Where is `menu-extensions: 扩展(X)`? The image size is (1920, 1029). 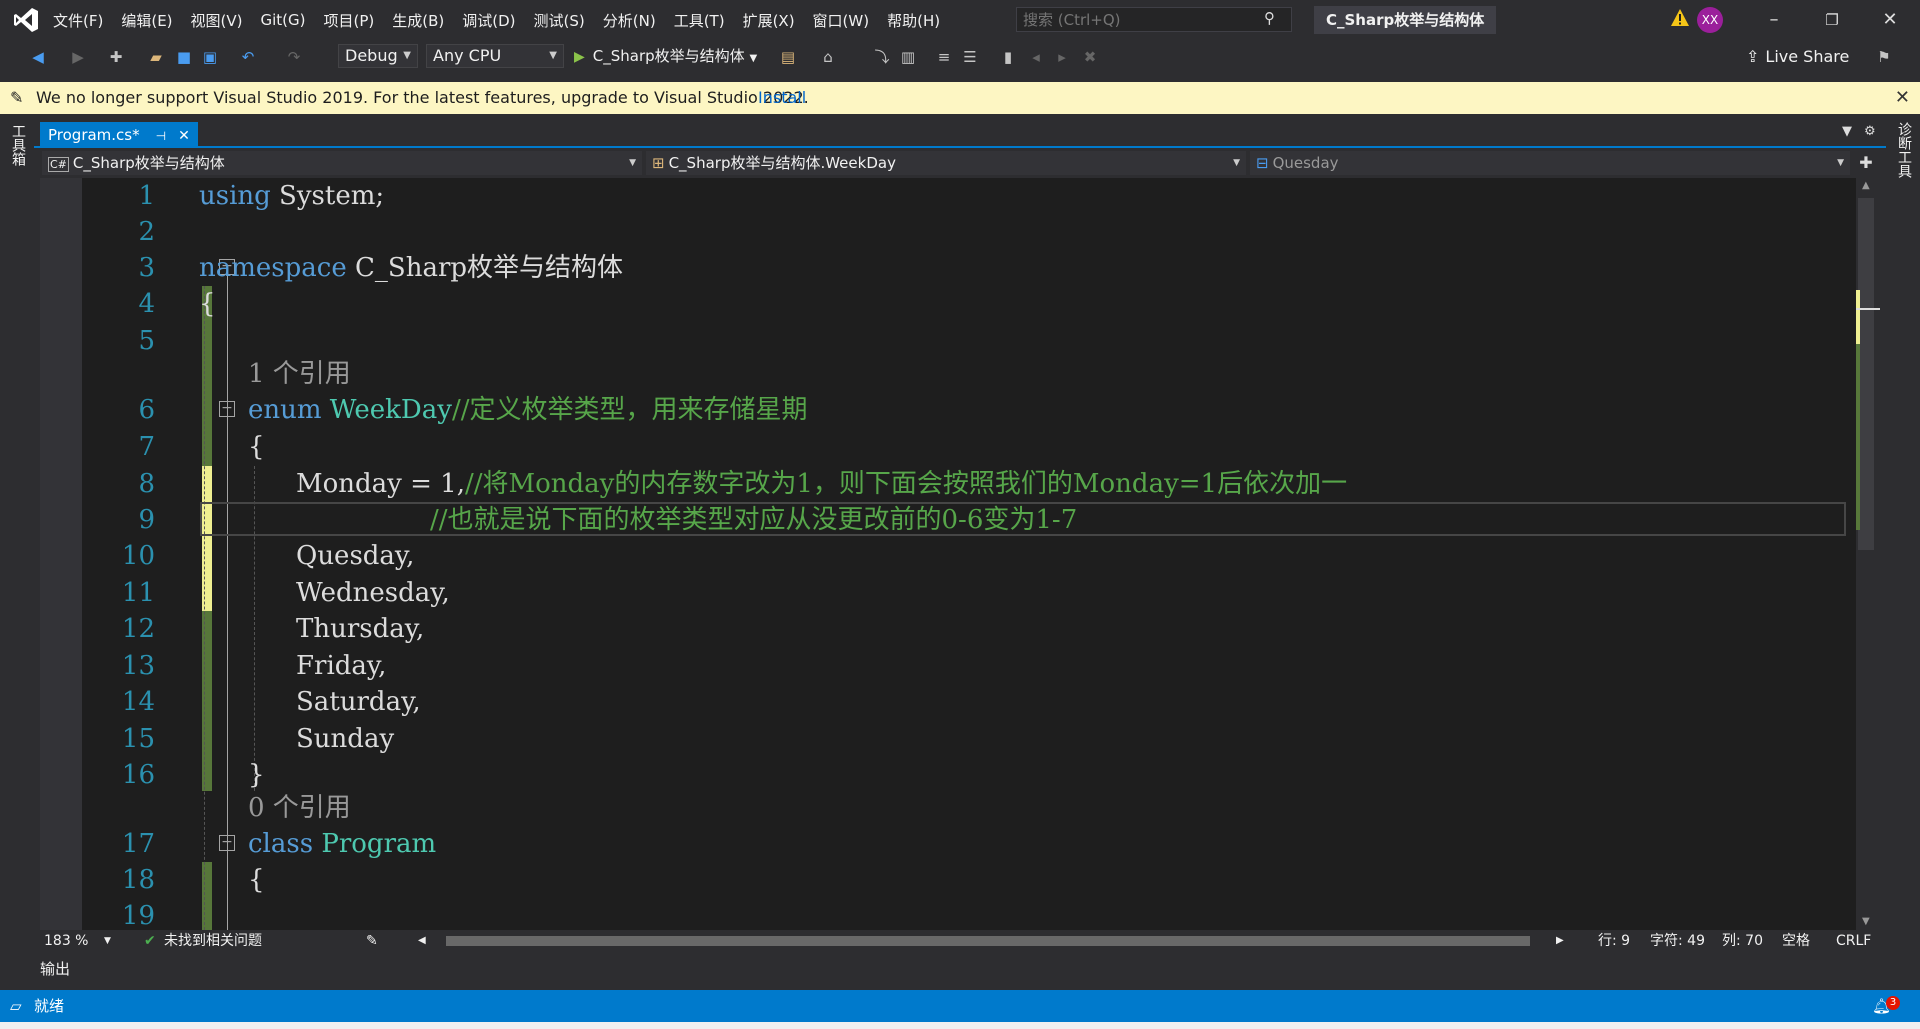 menu-extensions: 扩展(X) is located at coordinates (771, 20).